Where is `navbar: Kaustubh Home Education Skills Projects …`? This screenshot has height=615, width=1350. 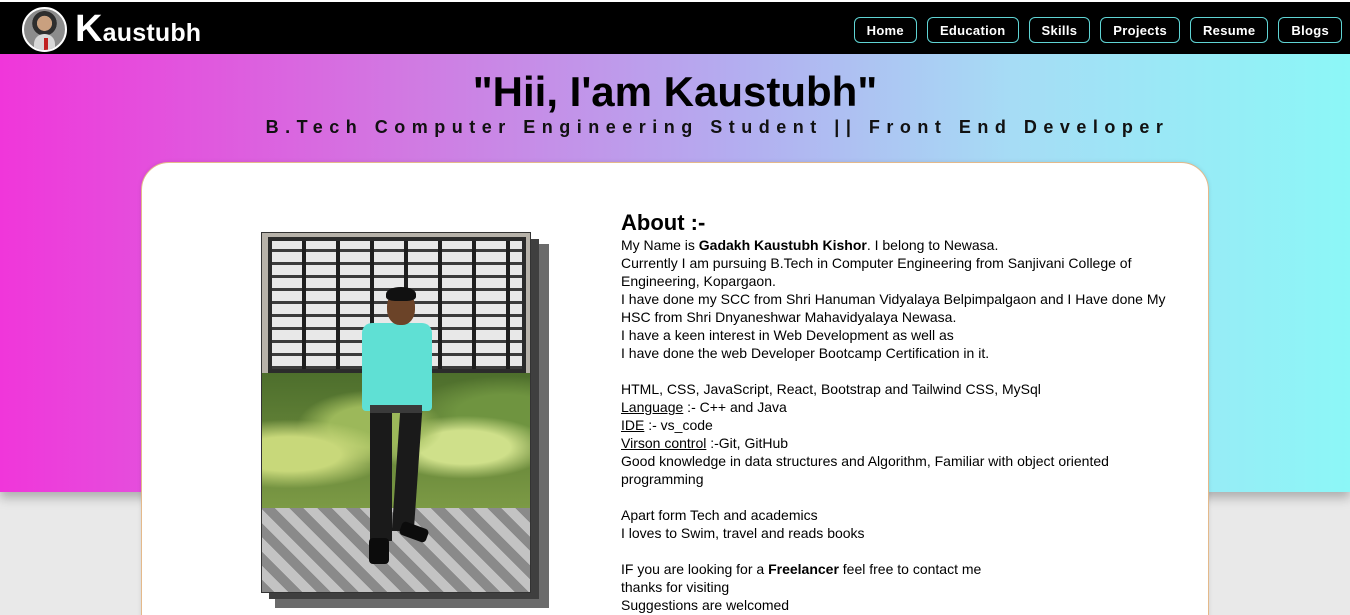 navbar: Kaustubh Home Education Skills Projects … is located at coordinates (675, 27).